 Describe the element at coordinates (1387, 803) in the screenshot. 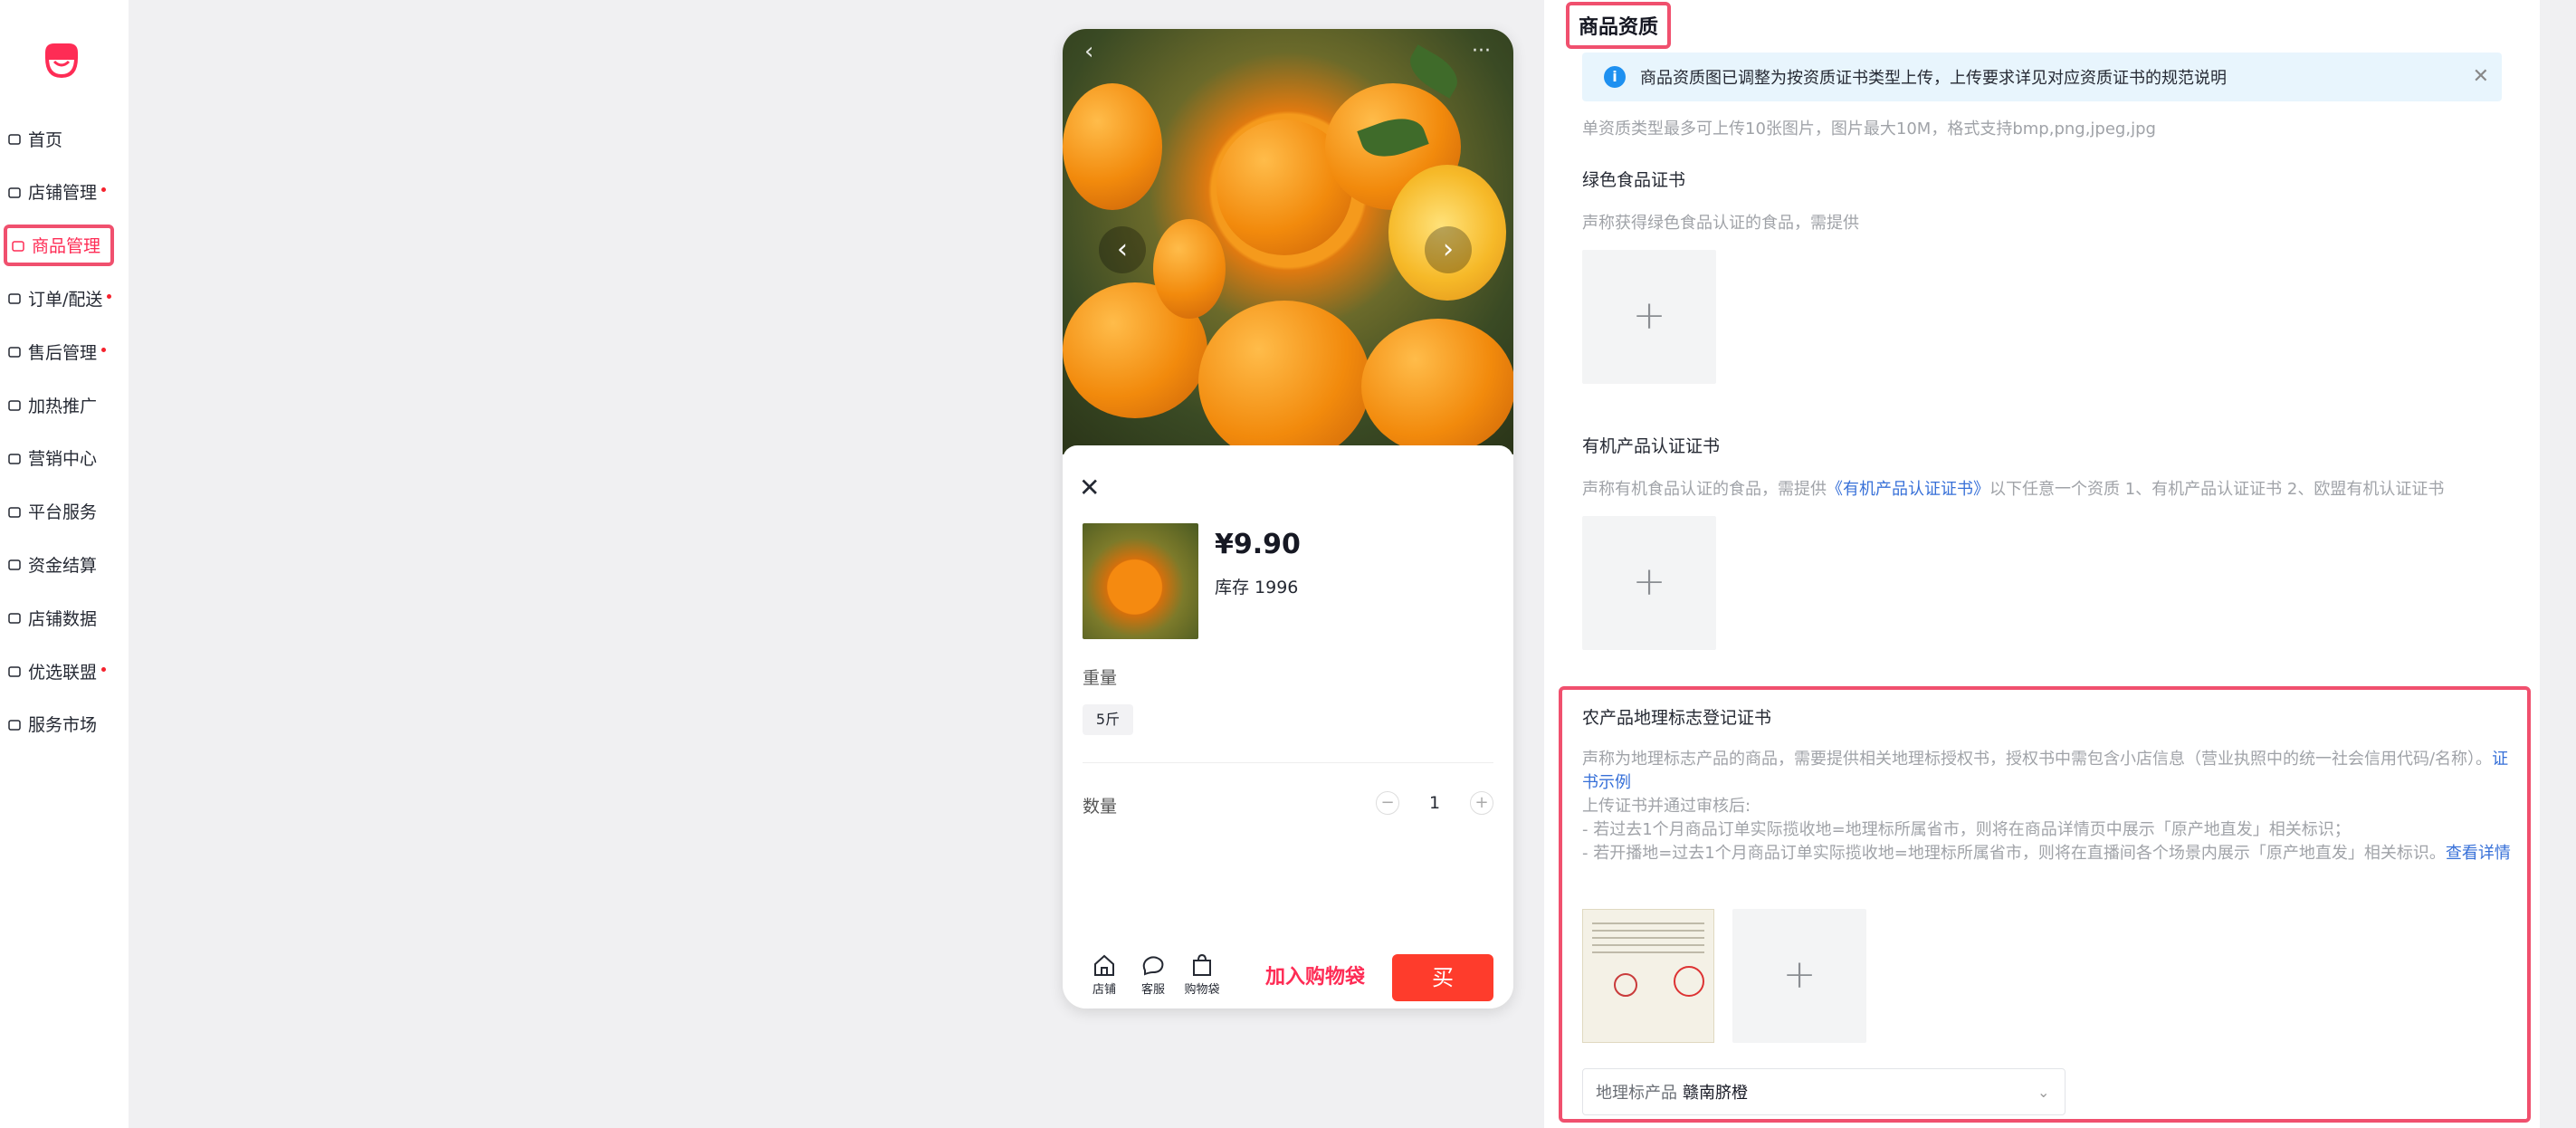

I see `decrease-button: −` at that location.